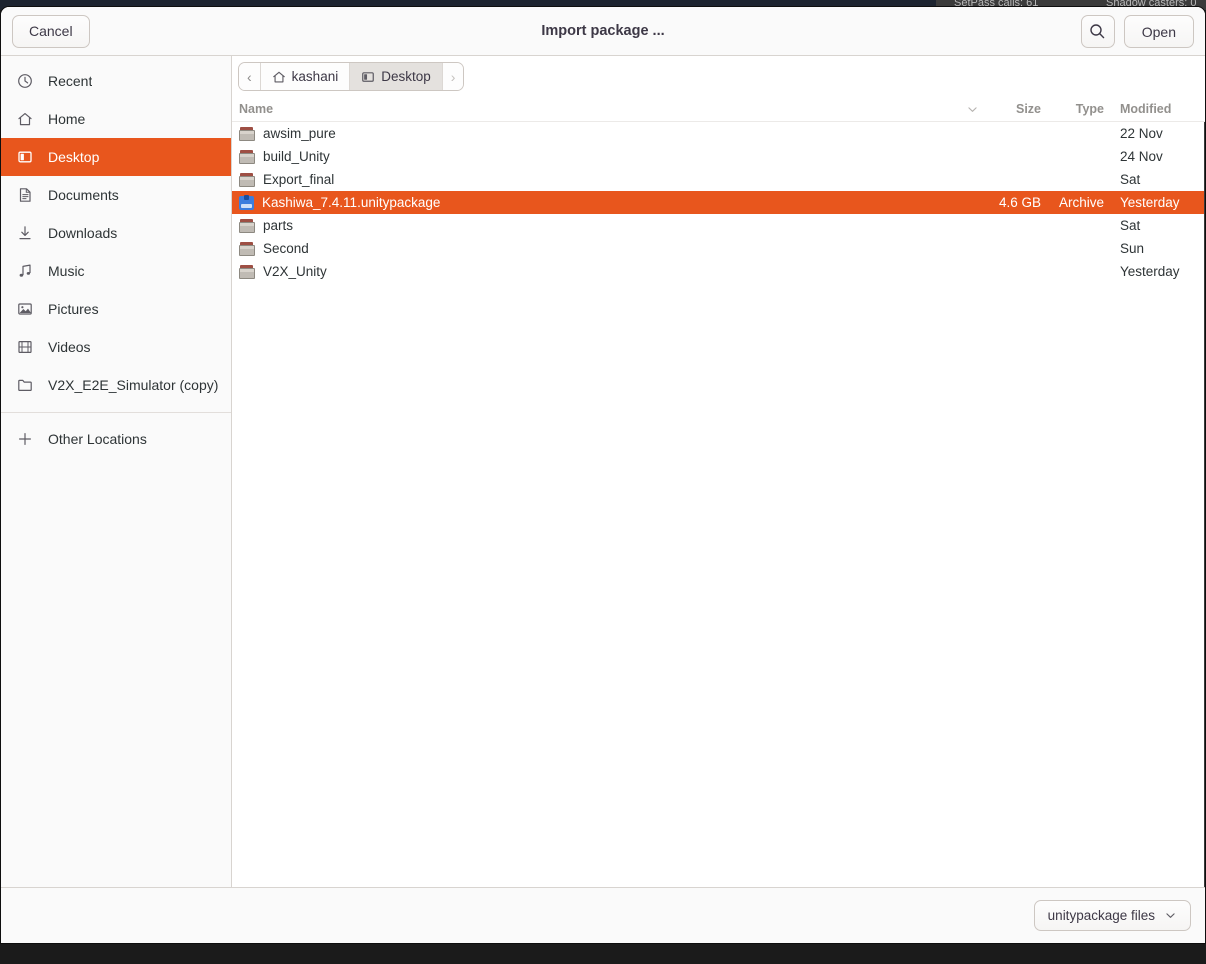 Image resolution: width=1206 pixels, height=964 pixels. Describe the element at coordinates (116, 412) in the screenshot. I see `sidebar-divider` at that location.